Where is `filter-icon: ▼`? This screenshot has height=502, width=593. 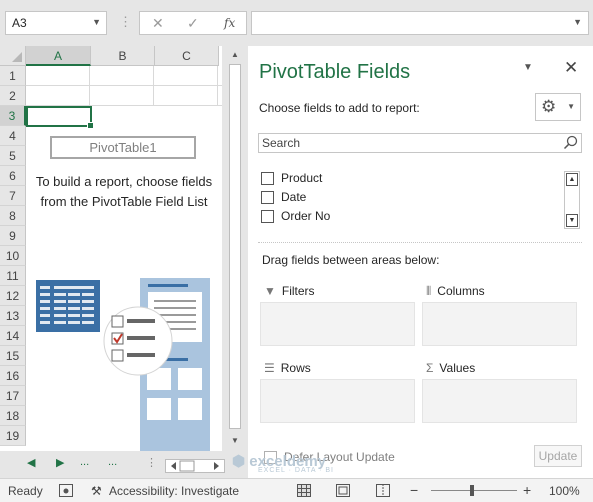
filter-icon: ▼ is located at coordinates (270, 291).